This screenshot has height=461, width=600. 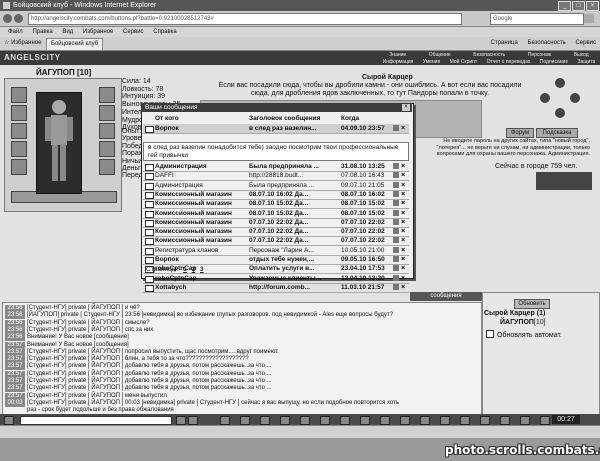 I want to click on auto-refresh-row: Обновлять автомат., so click(x=524, y=334).